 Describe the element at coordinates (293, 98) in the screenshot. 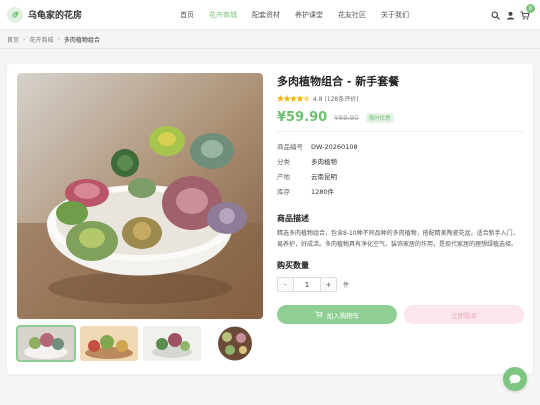

I see `rating-stars` at that location.